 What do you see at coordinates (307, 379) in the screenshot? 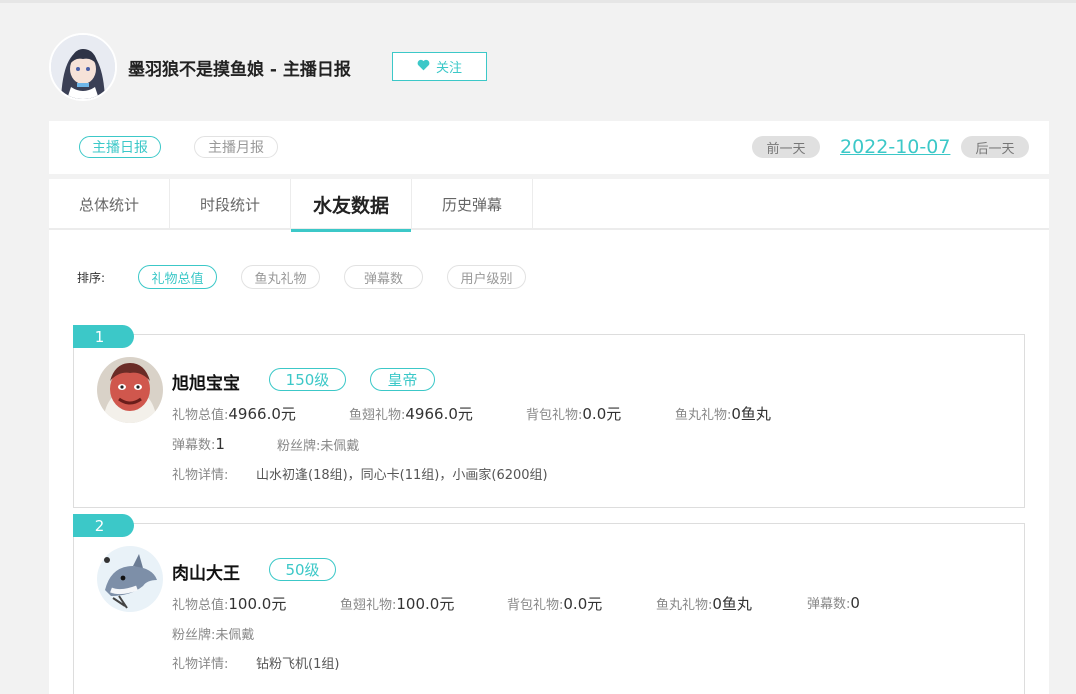
I see `level-badge: 150级` at bounding box center [307, 379].